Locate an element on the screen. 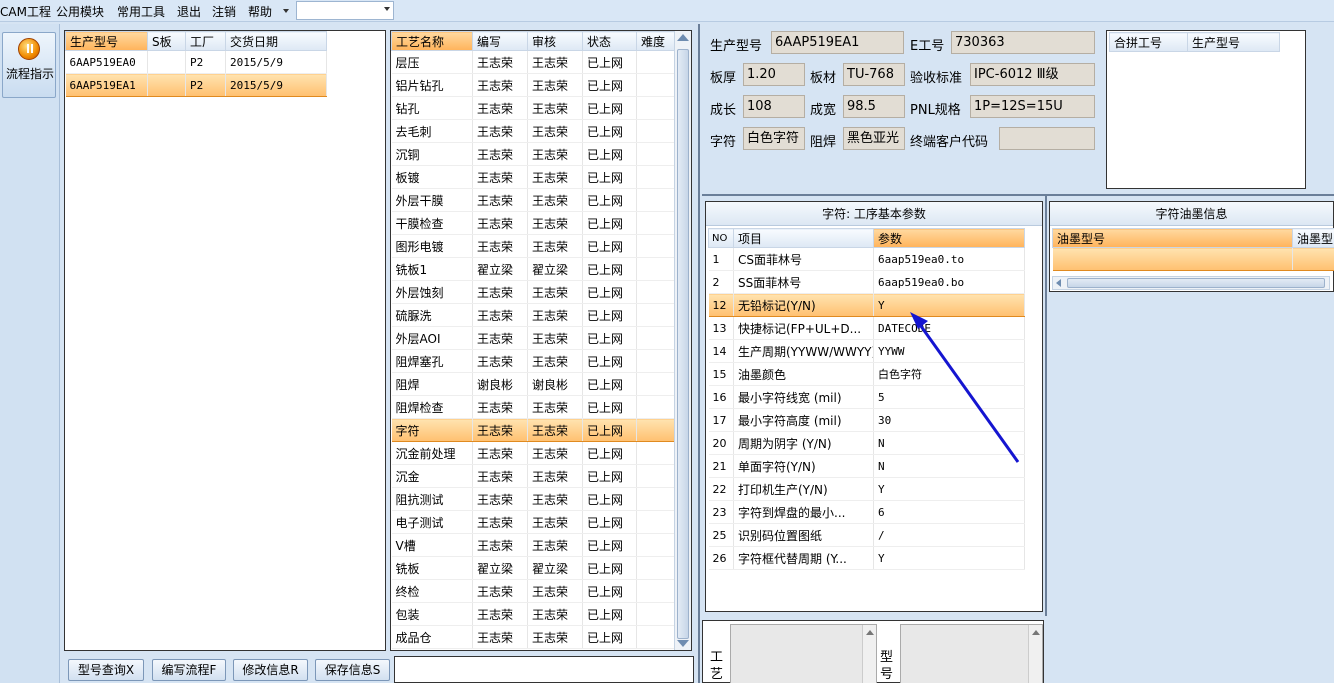 The width and height of the screenshot is (1334, 683). table-row: V槽 王志荣 王志荣 已上网 is located at coordinates (533, 545).